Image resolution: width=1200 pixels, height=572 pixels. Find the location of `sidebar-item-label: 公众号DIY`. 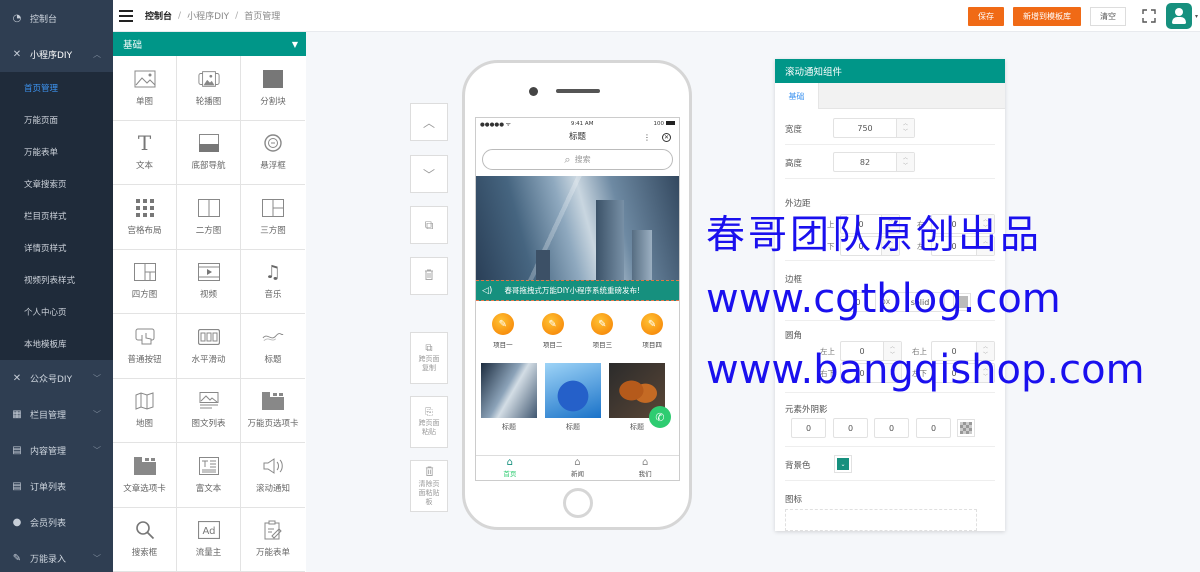

sidebar-item-label: 公众号DIY is located at coordinates (51, 379).